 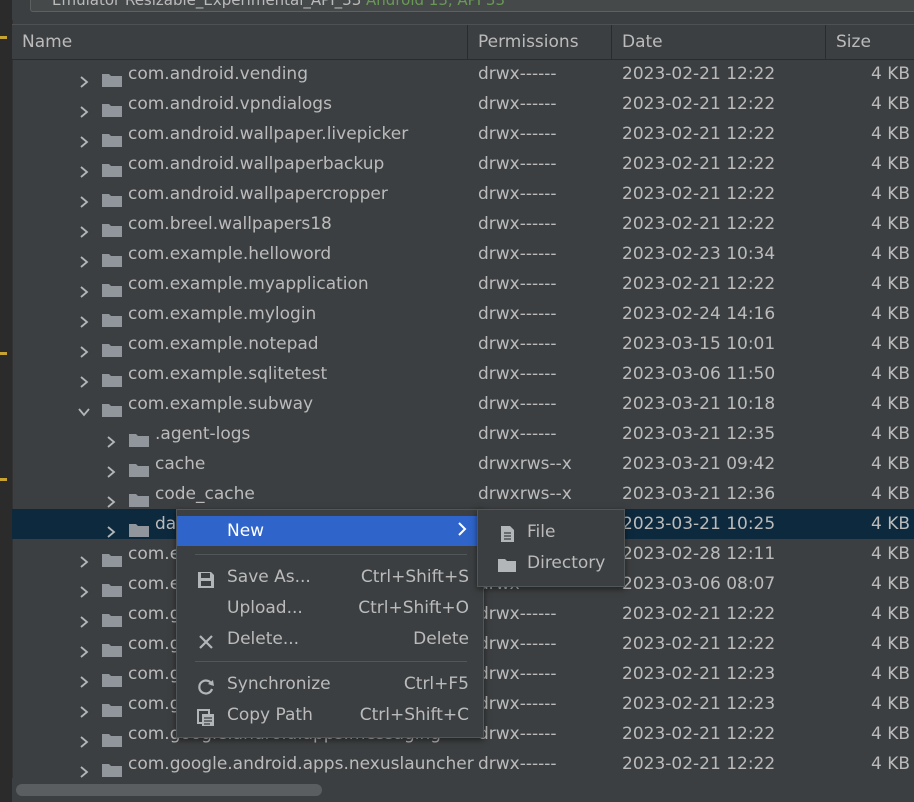 What do you see at coordinates (330, 684) in the screenshot?
I see `menu-item-synchronize: Synchronize Ctrl+F5` at bounding box center [330, 684].